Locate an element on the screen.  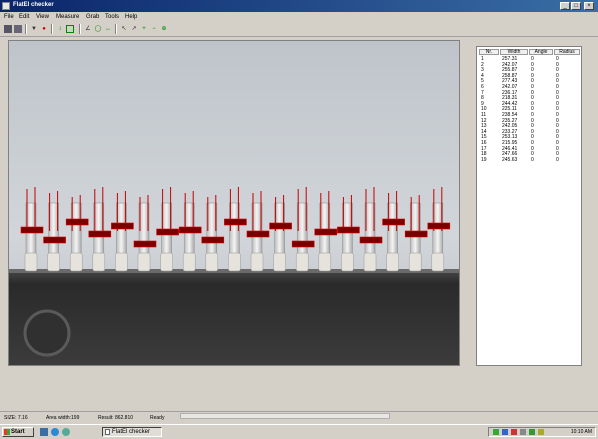
alert-icon is located at coordinates (514, 432).